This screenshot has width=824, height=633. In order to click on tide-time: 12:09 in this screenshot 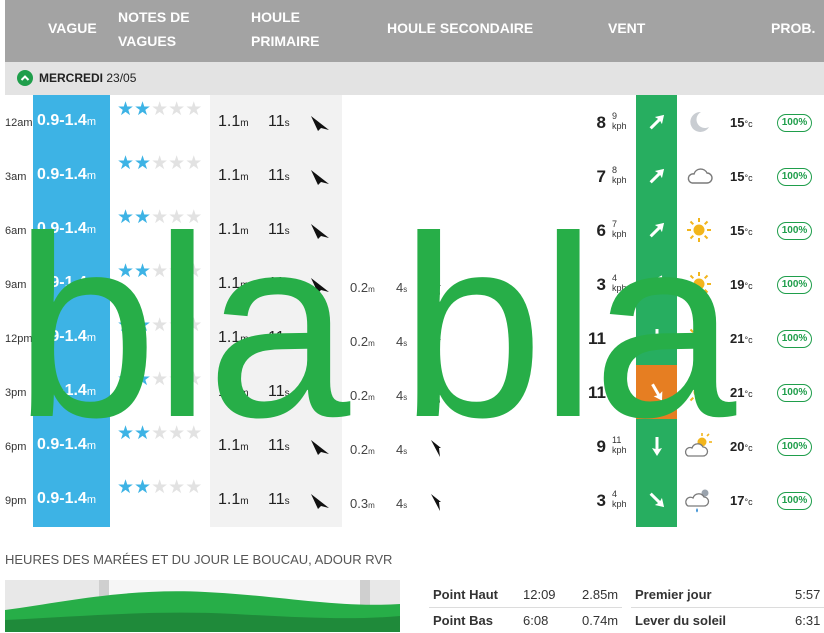, I will do `click(539, 594)`.